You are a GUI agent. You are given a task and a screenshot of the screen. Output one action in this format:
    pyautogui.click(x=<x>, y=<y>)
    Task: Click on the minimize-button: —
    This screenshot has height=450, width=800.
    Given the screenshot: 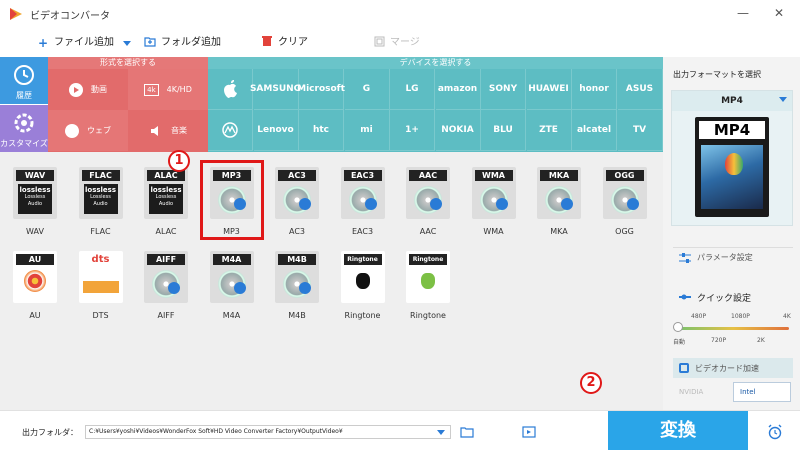 What is the action you would take?
    pyautogui.click(x=743, y=13)
    